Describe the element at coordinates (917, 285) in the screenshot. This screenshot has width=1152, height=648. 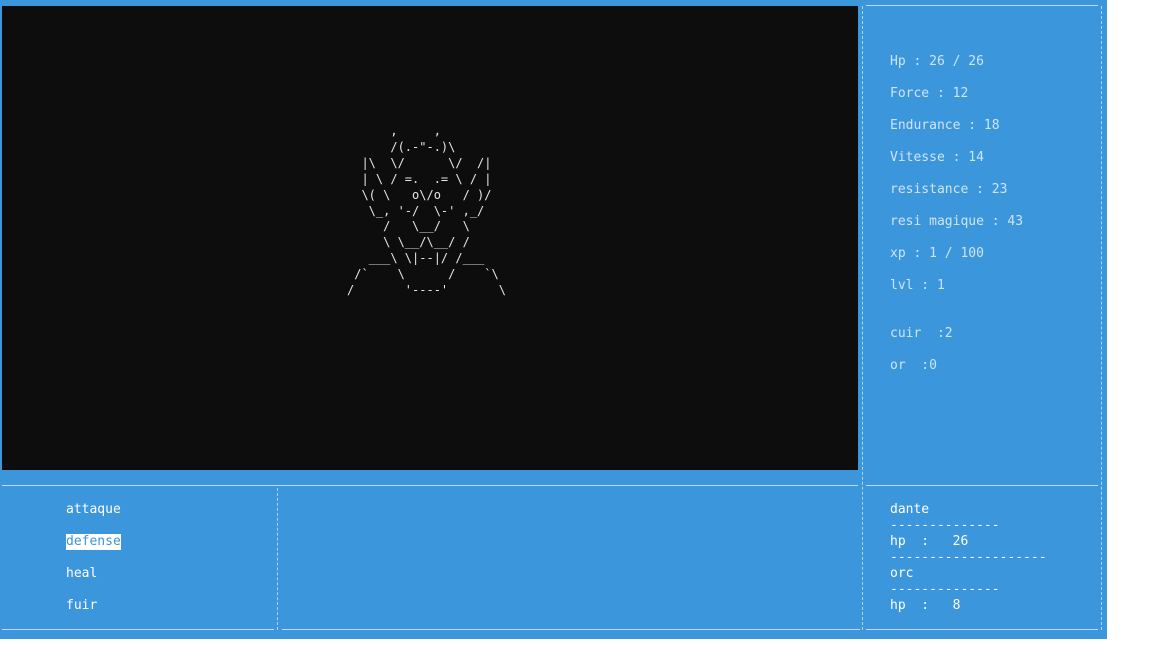
I see `stat-lvl: lvl : 1` at that location.